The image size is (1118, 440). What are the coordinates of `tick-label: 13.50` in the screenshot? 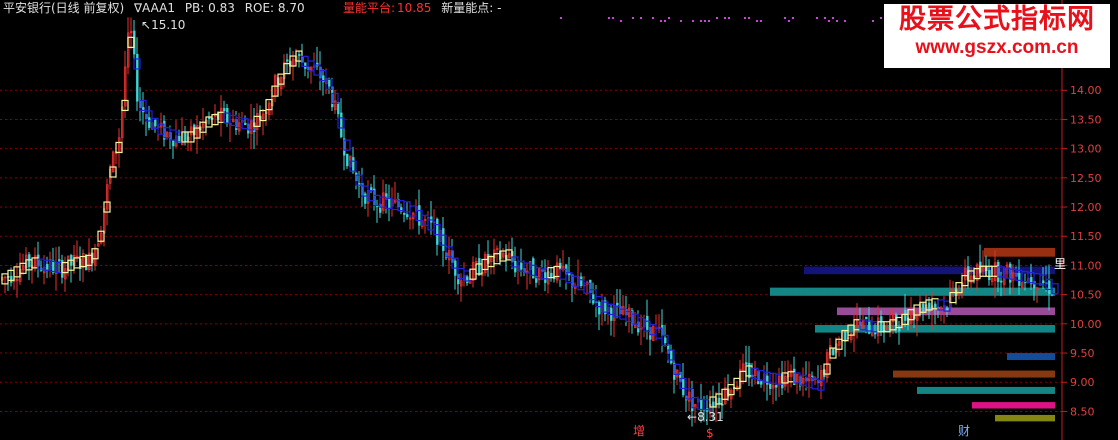 It's located at (1086, 119).